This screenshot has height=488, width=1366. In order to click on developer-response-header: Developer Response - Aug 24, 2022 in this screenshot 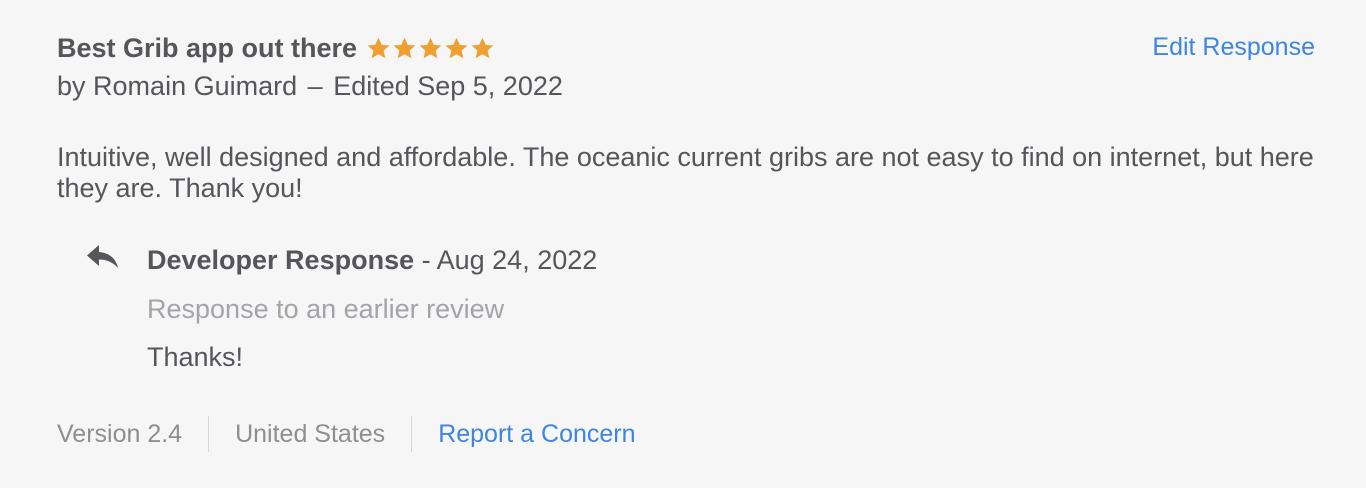, I will do `click(372, 260)`.